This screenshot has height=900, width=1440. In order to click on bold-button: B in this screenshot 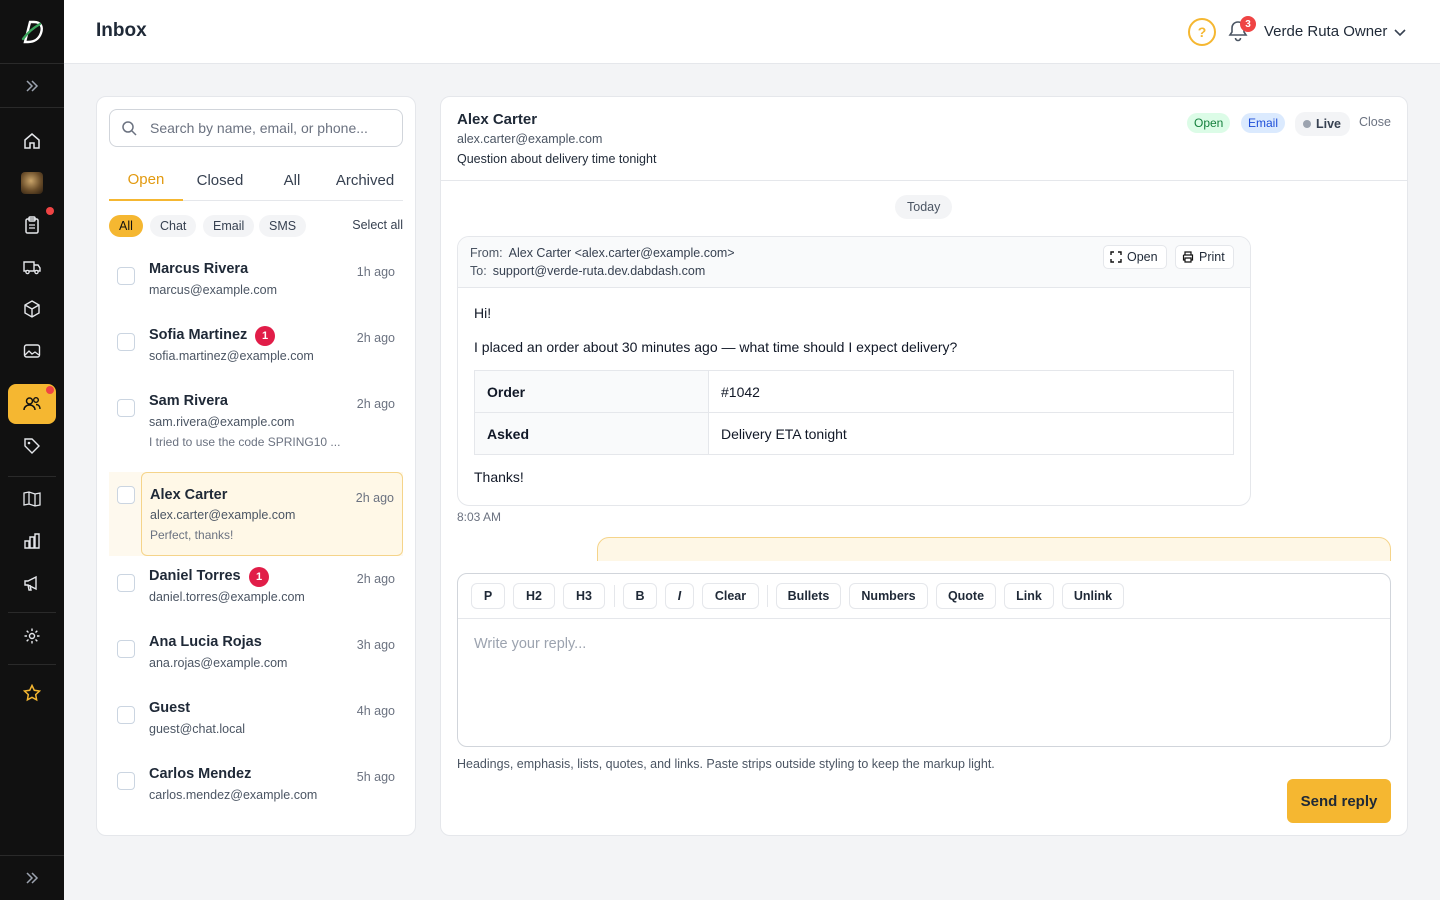, I will do `click(640, 596)`.